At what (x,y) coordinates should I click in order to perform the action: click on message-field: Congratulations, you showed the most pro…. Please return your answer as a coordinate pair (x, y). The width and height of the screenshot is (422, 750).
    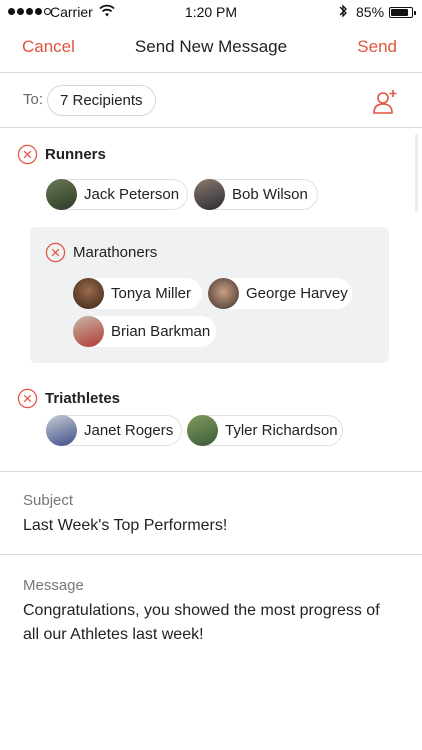
    Looking at the image, I should click on (210, 623).